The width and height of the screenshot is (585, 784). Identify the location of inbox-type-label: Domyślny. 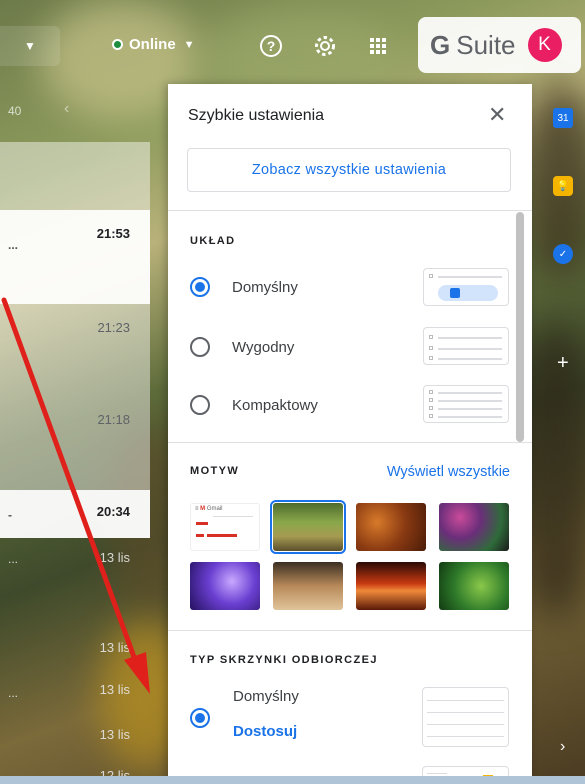
(266, 696).